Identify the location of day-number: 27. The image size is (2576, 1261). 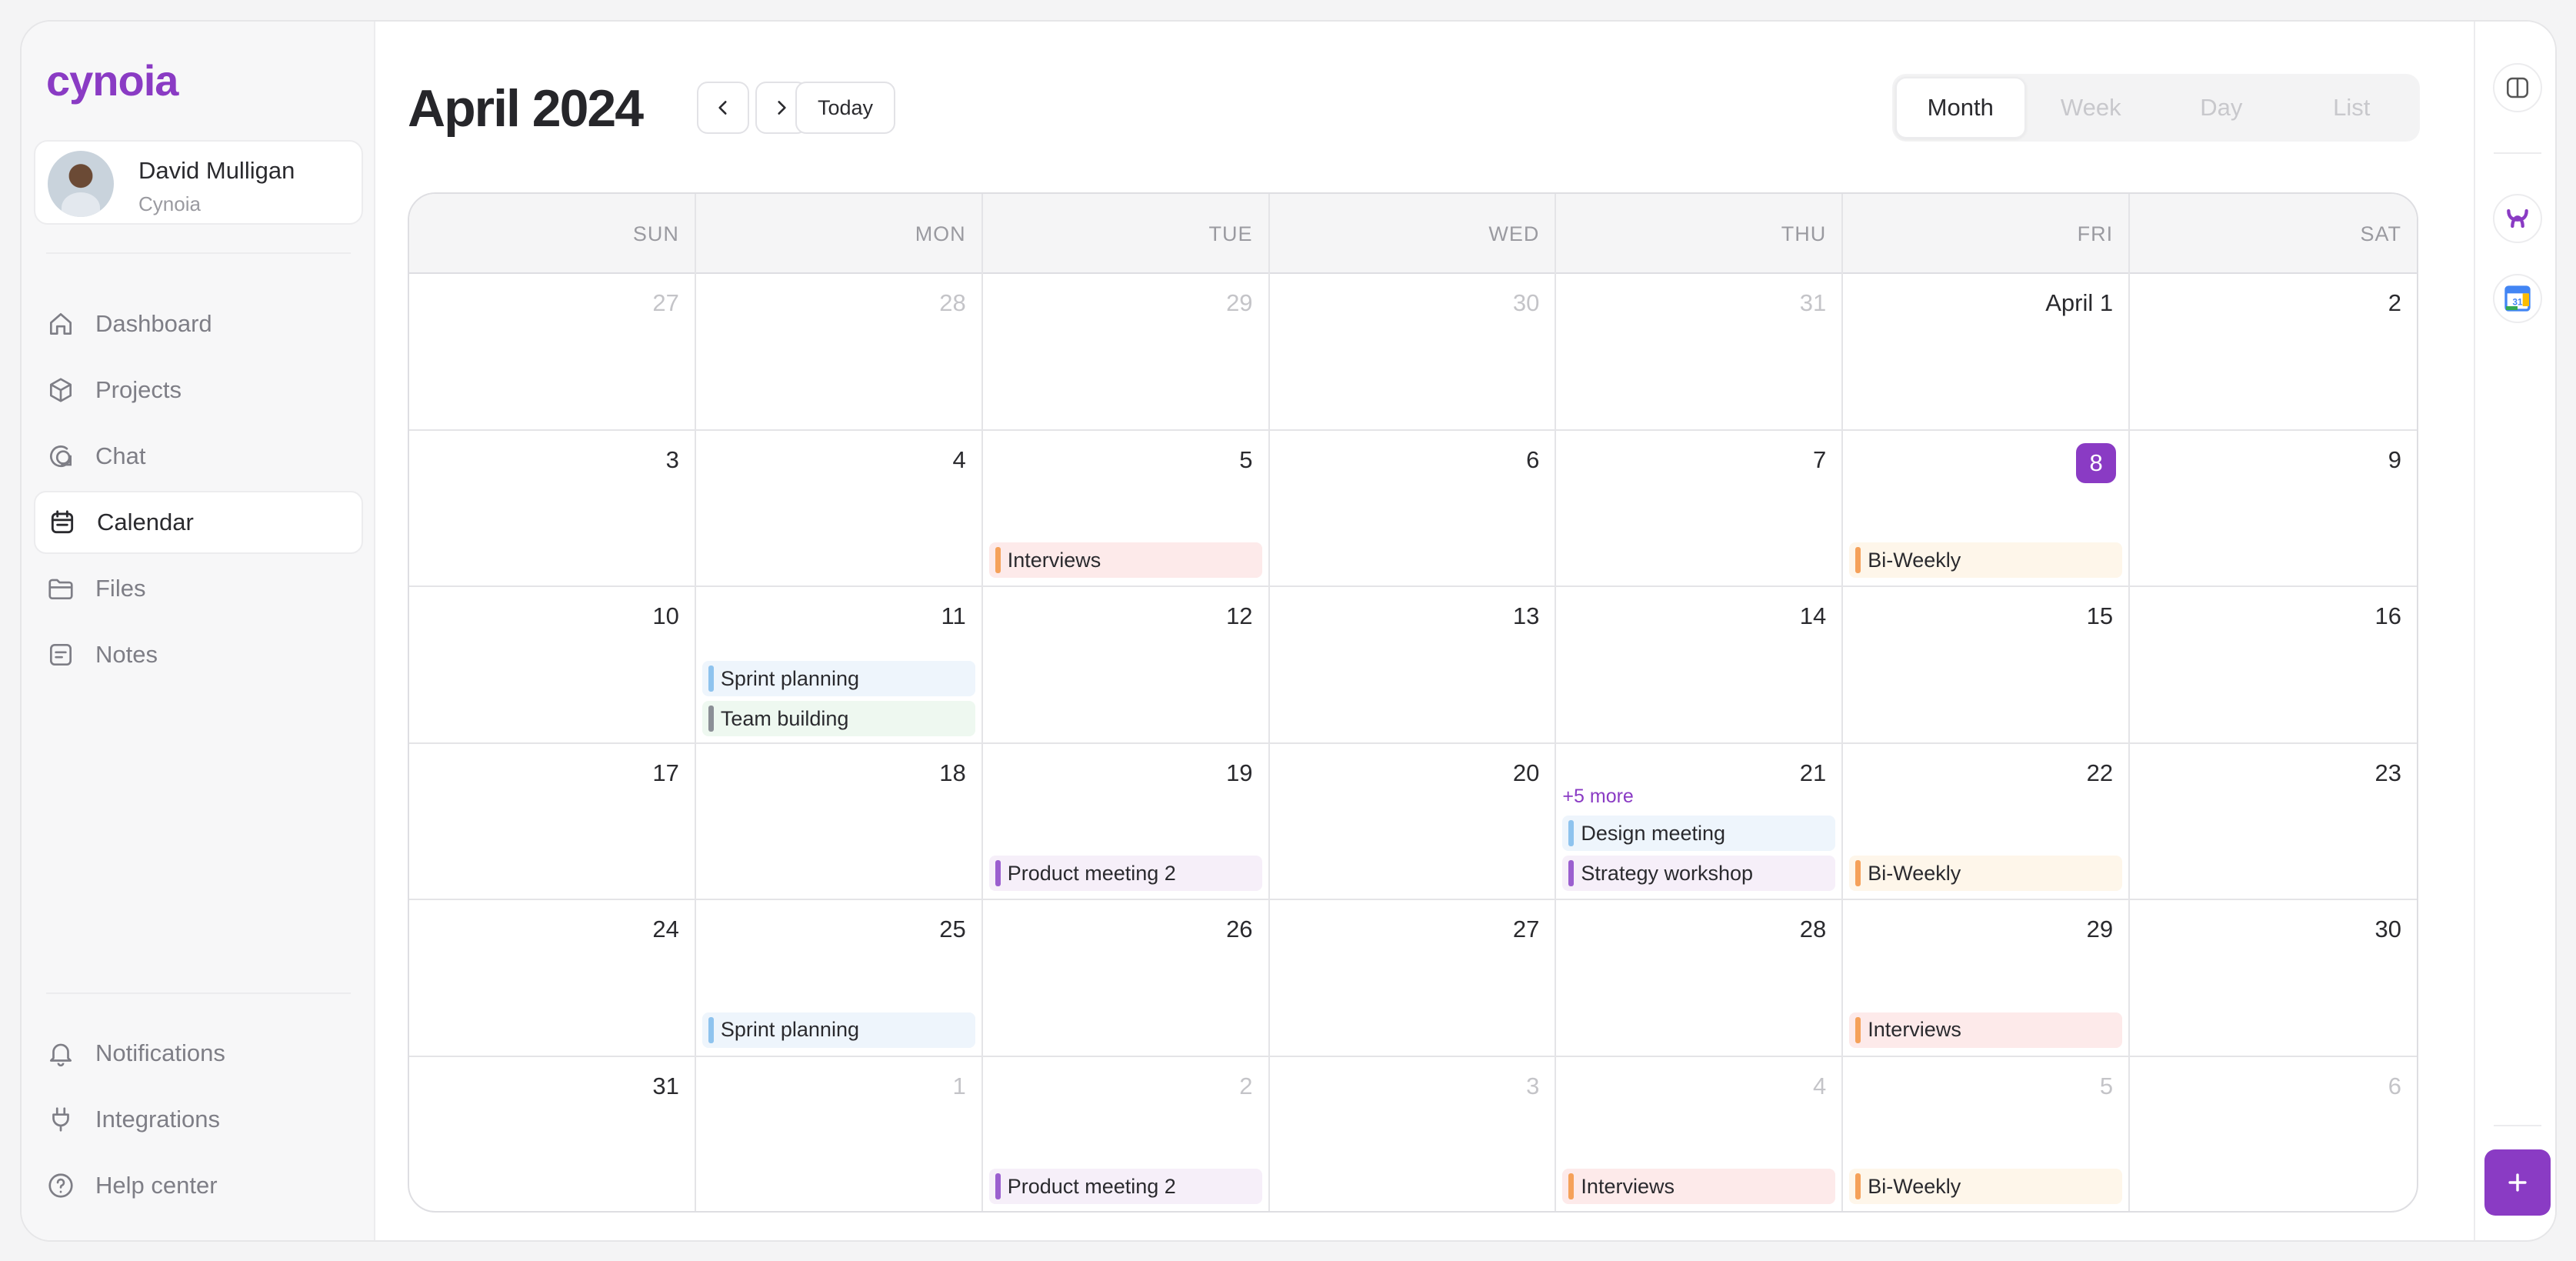
(665, 302).